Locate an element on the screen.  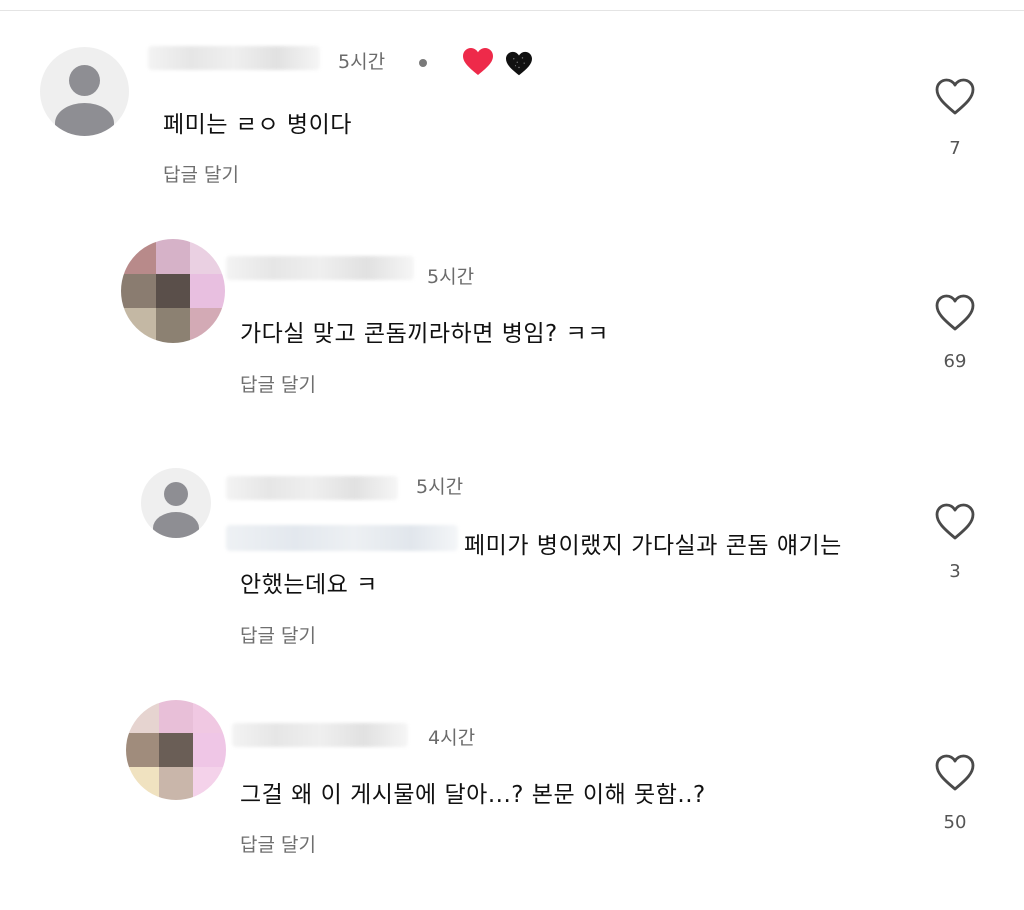
like-count: 3 is located at coordinates (955, 571).